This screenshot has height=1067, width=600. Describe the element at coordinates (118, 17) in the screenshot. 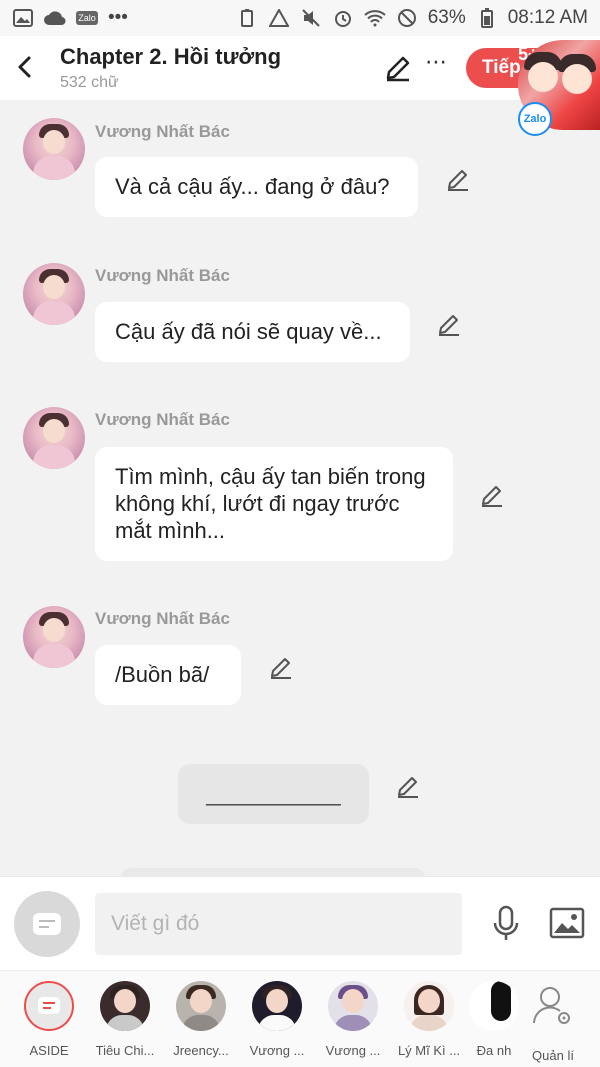

I see `more-notifications-icon: •••` at that location.